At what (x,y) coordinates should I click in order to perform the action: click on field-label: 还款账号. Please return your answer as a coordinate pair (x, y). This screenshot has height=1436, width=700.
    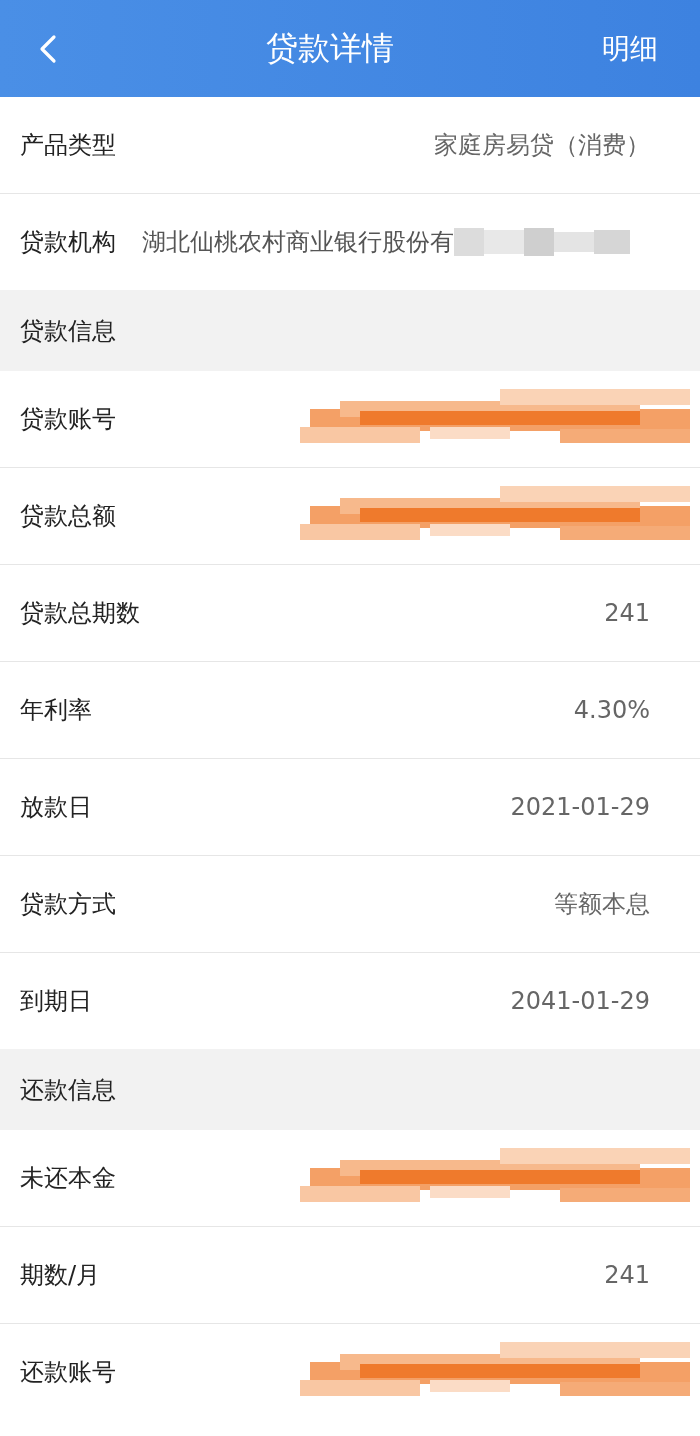
    Looking at the image, I should click on (68, 1372).